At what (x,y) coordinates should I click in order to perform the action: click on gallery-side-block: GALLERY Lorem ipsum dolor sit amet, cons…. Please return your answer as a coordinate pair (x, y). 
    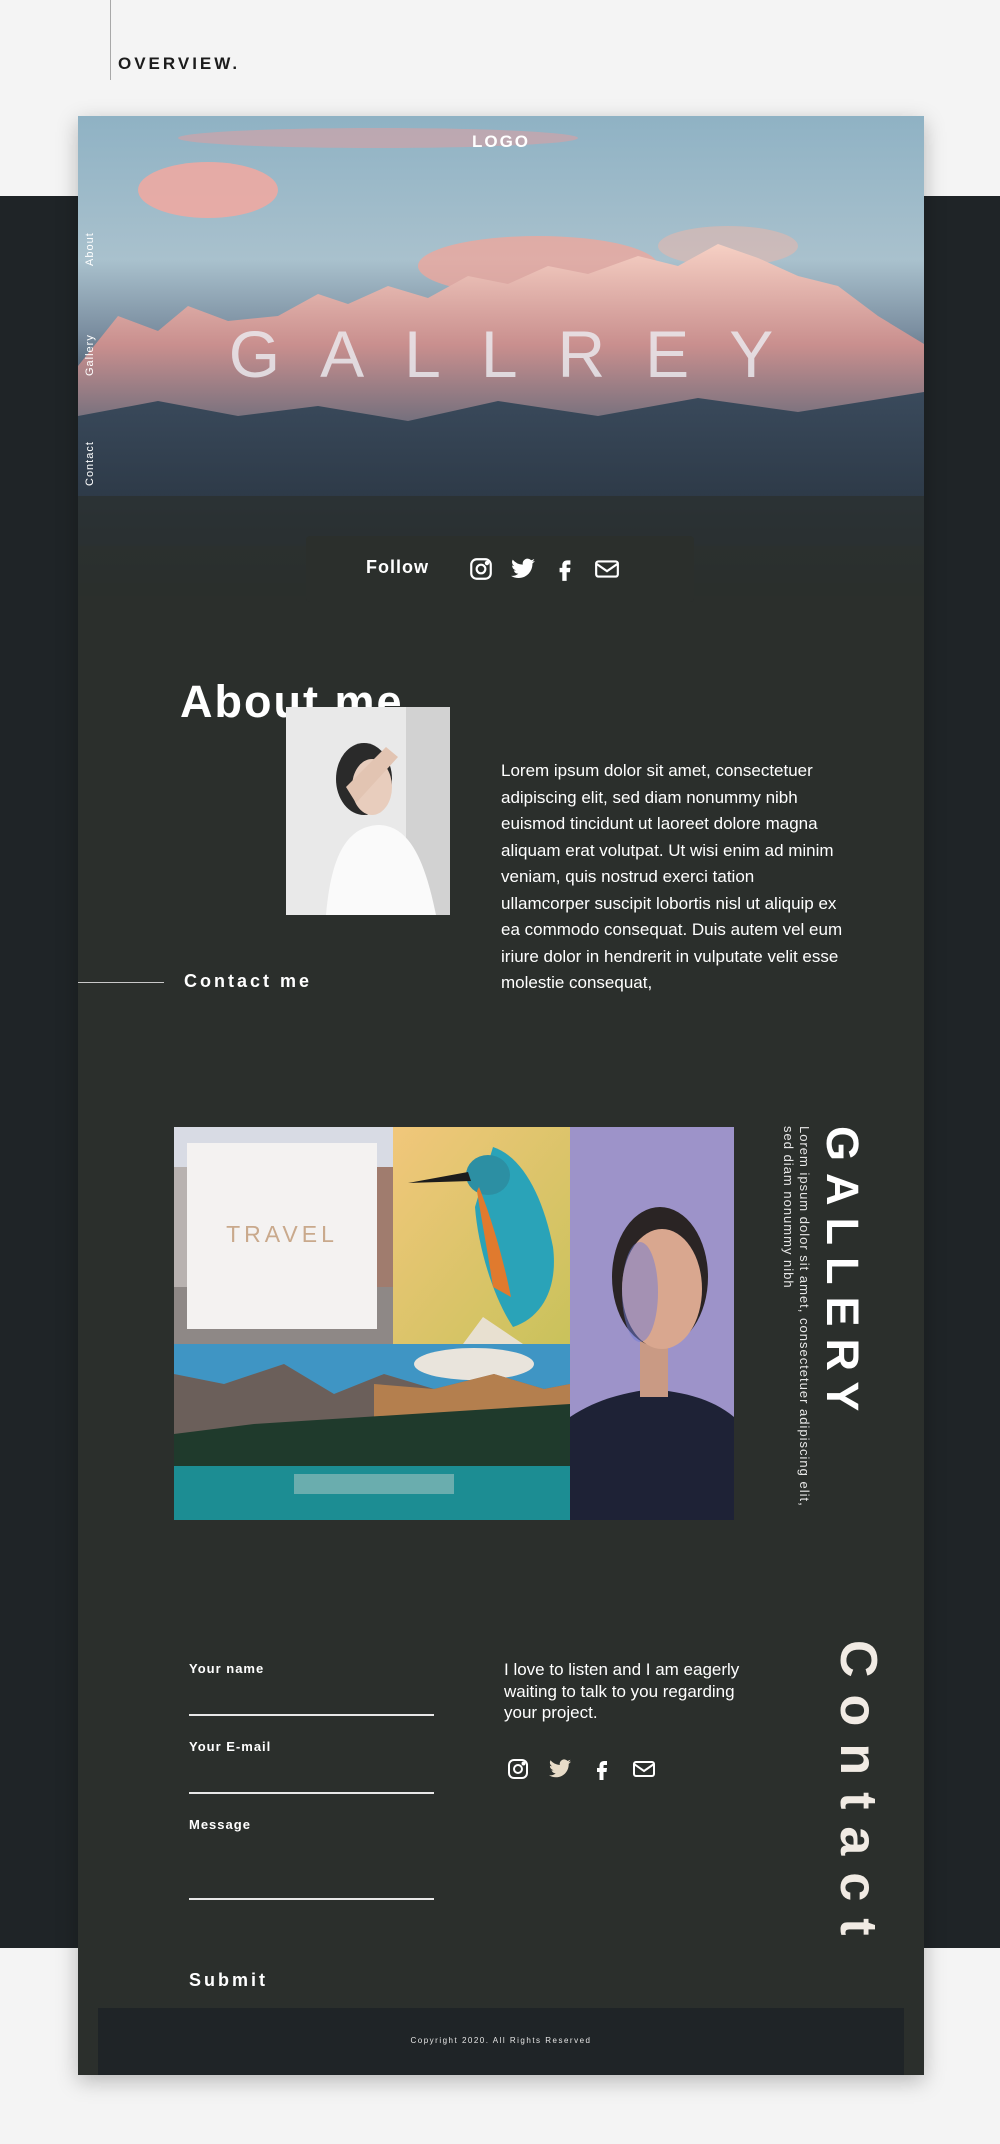
    Looking at the image, I should click on (823, 1326).